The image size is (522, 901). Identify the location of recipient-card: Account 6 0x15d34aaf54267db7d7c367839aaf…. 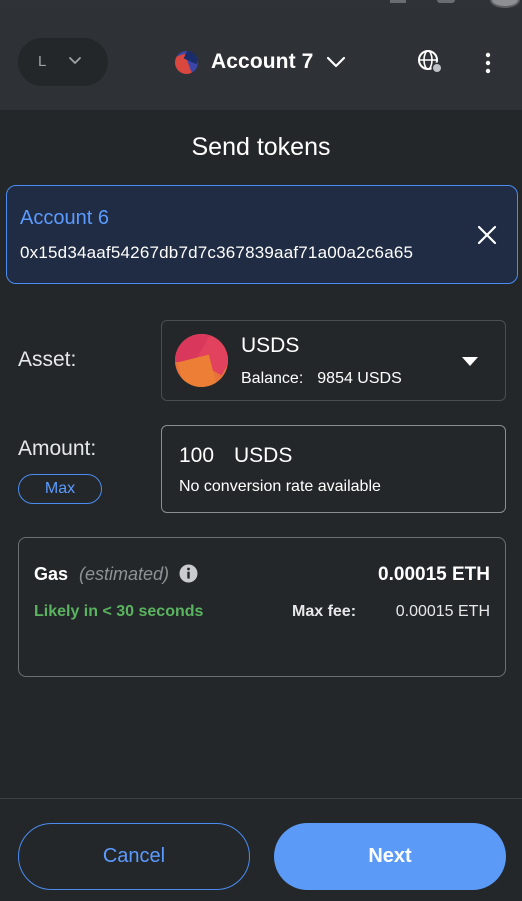
(262, 234).